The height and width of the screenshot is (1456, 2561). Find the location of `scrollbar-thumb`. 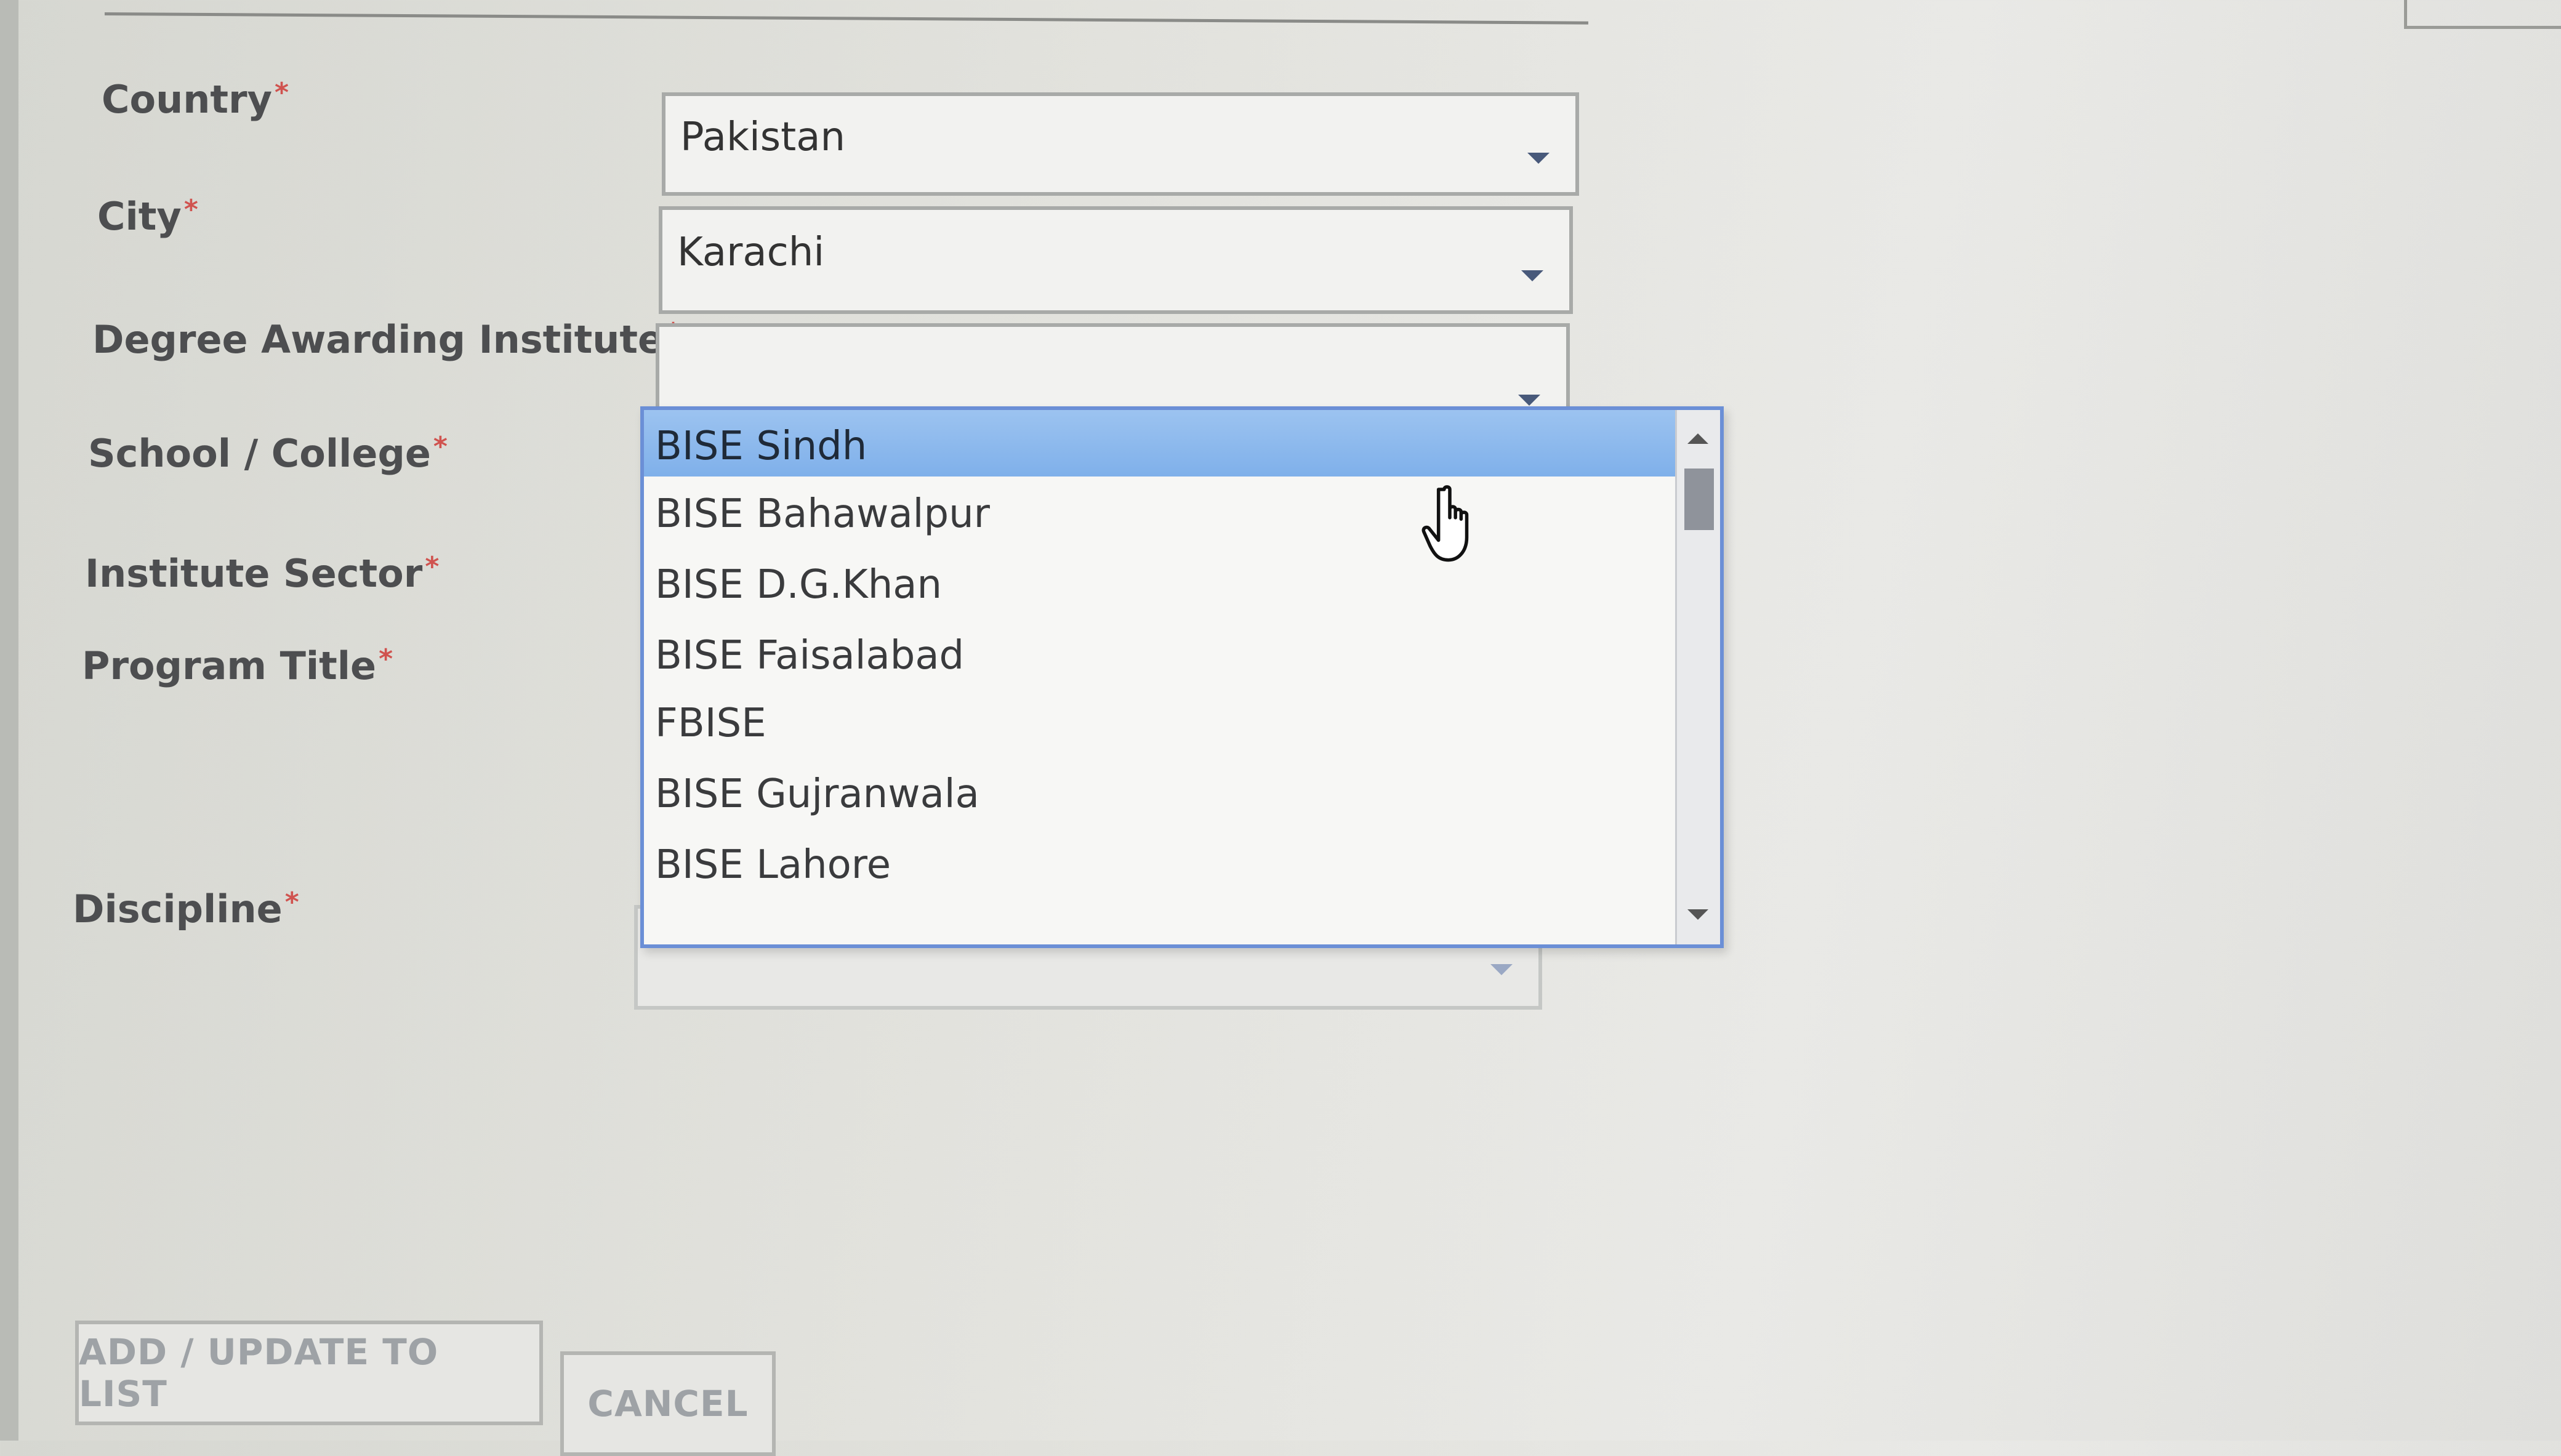

scrollbar-thumb is located at coordinates (1699, 499).